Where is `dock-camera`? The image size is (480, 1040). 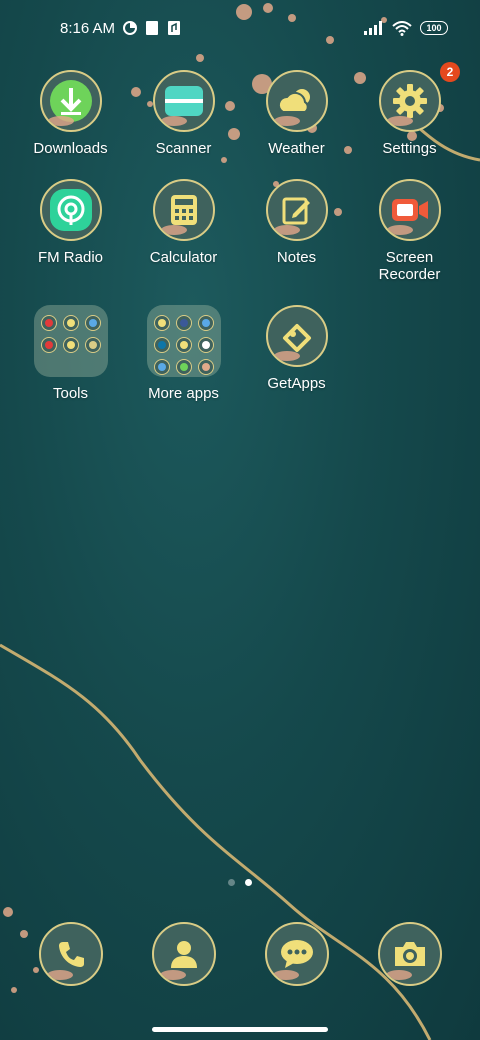 dock-camera is located at coordinates (409, 954).